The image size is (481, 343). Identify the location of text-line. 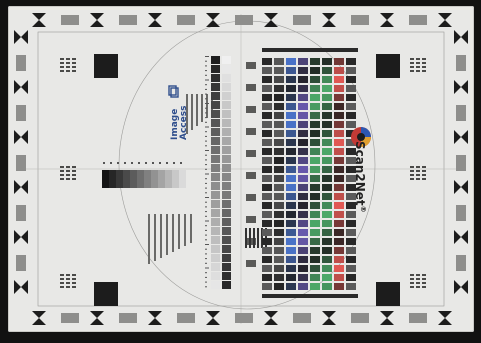
(173, 233).